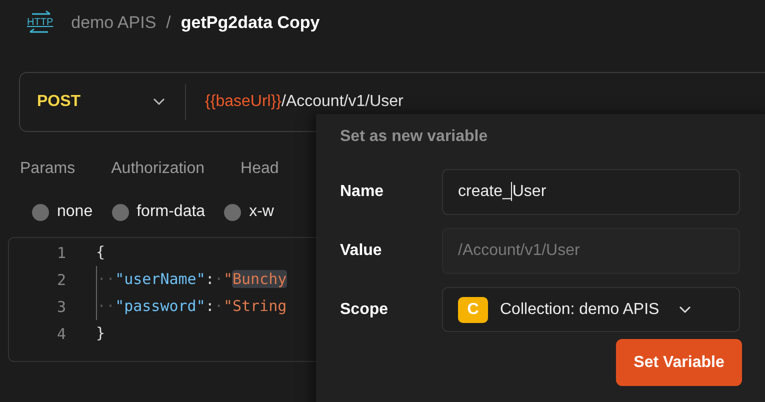 The image size is (765, 402). I want to click on field-label: Name, so click(362, 191).